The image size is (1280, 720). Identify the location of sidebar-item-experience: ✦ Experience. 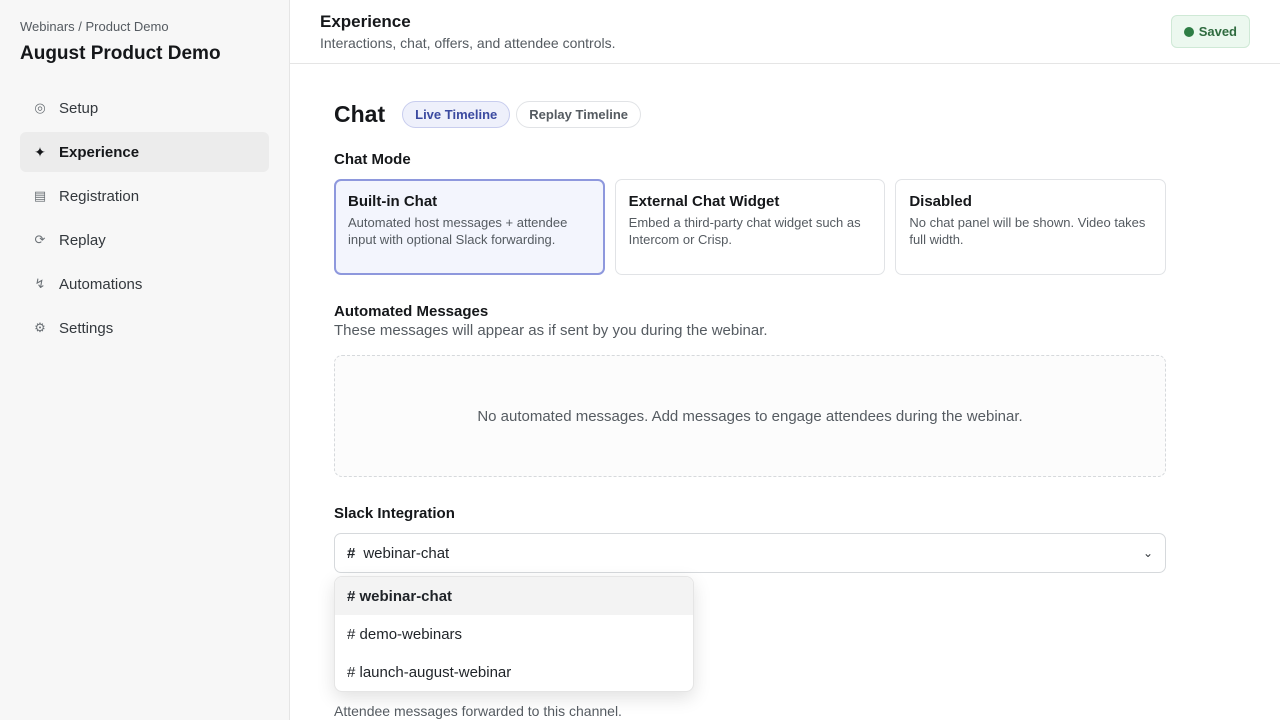
(144, 152).